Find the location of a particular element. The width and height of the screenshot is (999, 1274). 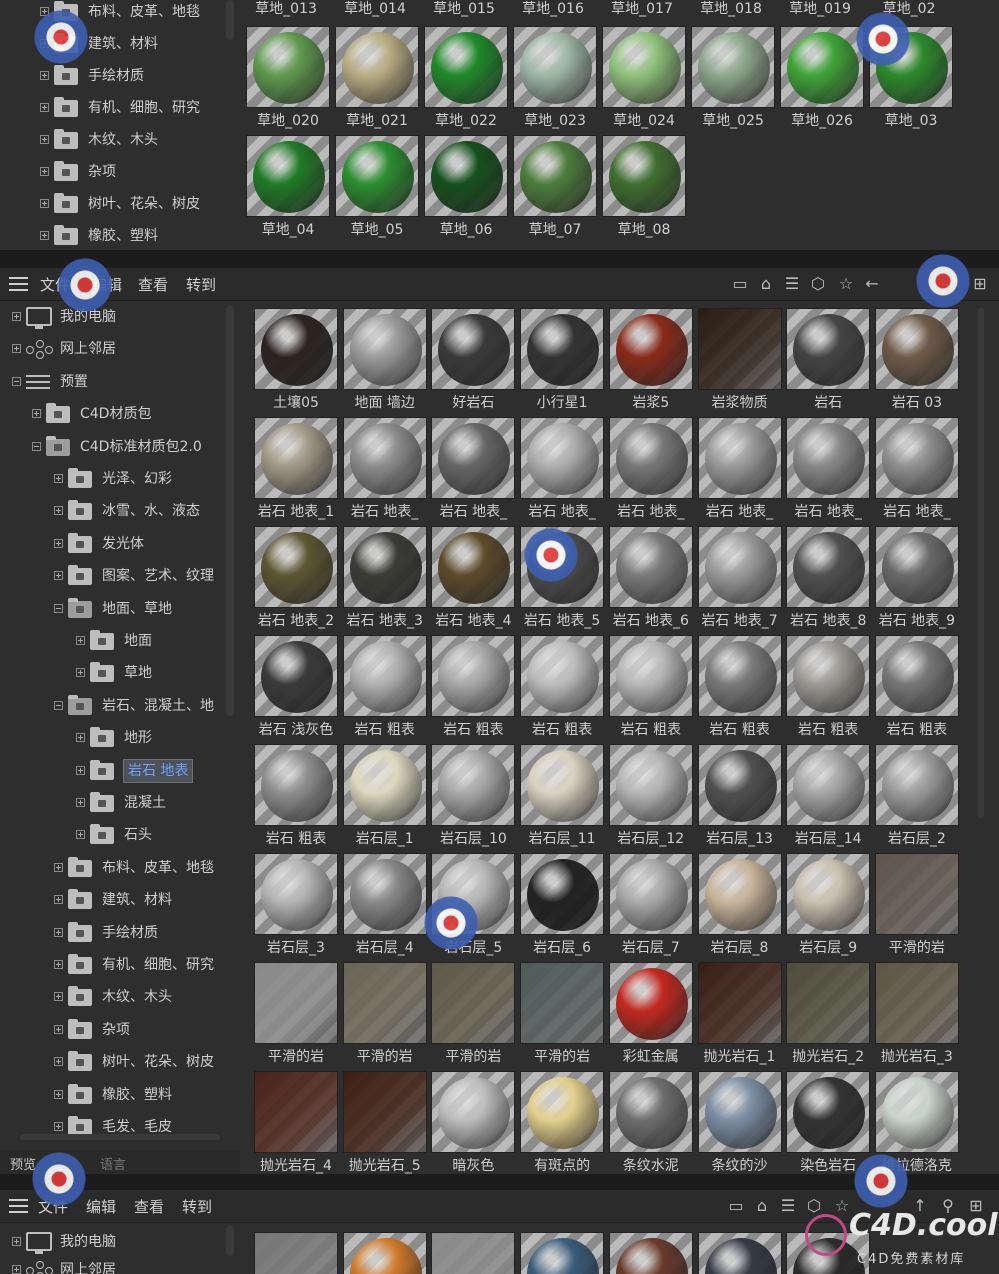

tree-item: 橡胶、塑料 is located at coordinates (116, 1095).